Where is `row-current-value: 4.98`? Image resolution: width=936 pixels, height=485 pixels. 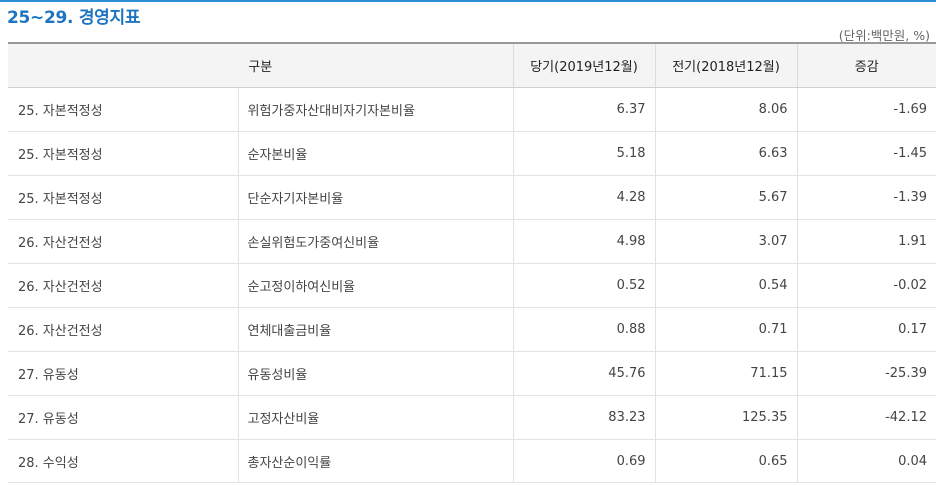
row-current-value: 4.98 is located at coordinates (584, 241).